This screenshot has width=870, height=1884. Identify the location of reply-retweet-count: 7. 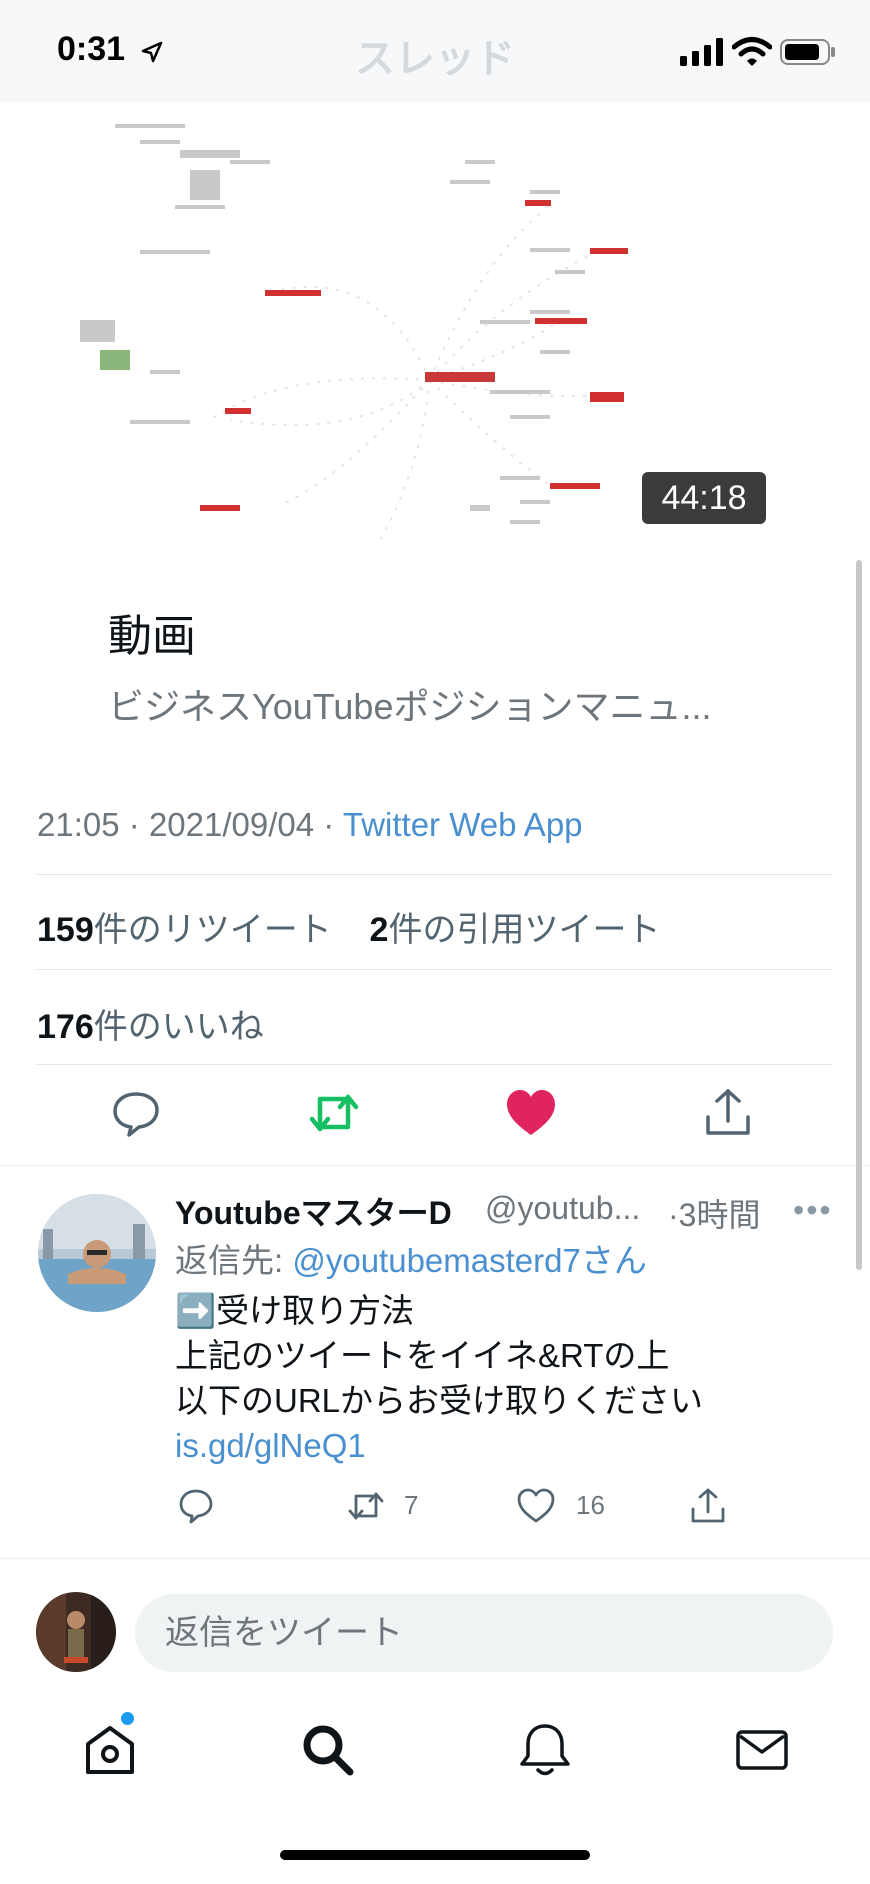
(411, 1505).